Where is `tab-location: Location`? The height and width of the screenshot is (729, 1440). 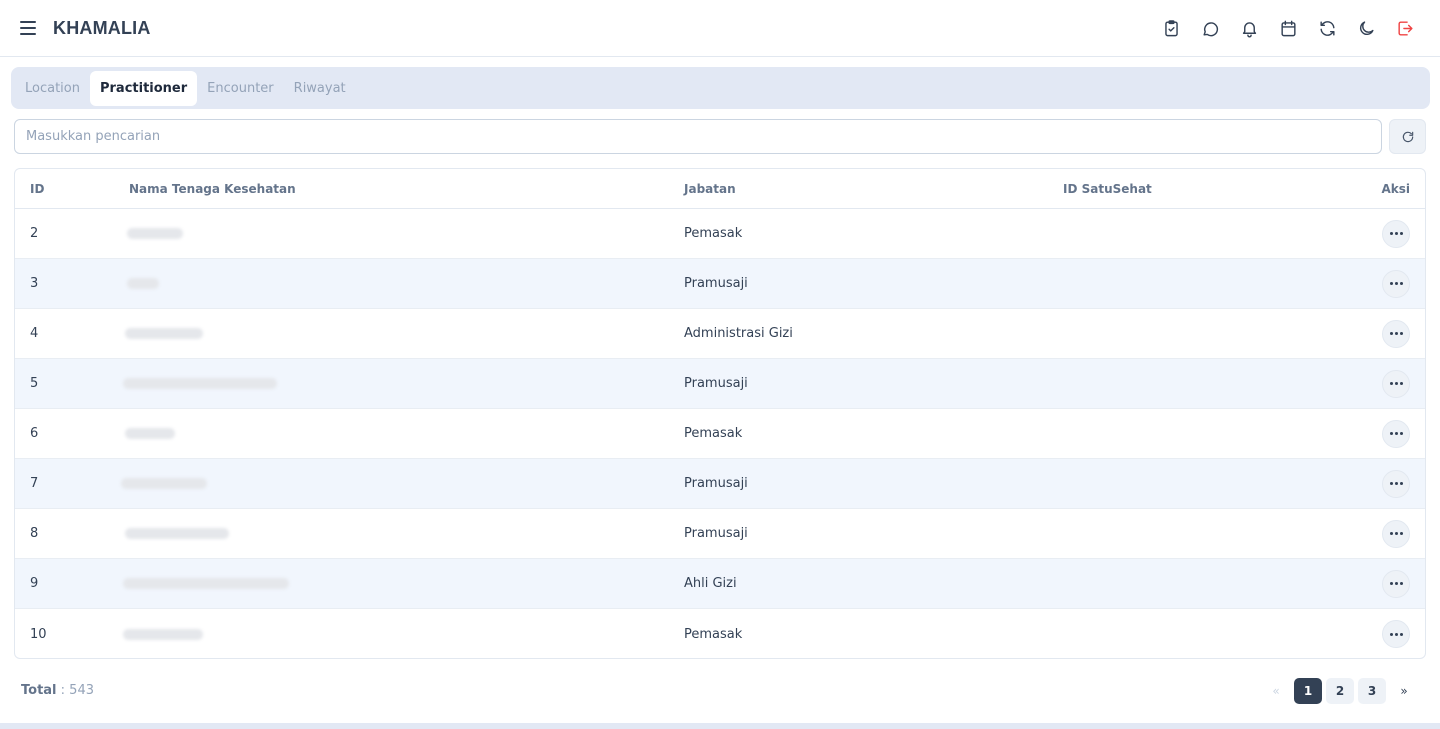
tab-location: Location is located at coordinates (52, 88).